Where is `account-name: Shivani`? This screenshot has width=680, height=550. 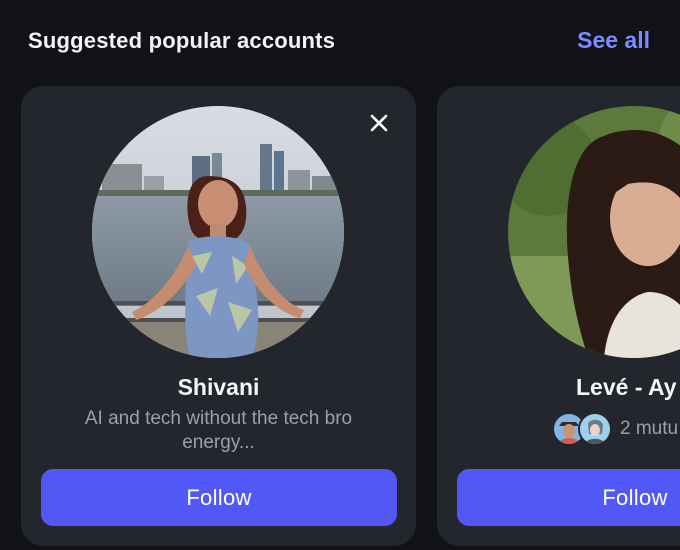
account-name: Shivani is located at coordinates (218, 387).